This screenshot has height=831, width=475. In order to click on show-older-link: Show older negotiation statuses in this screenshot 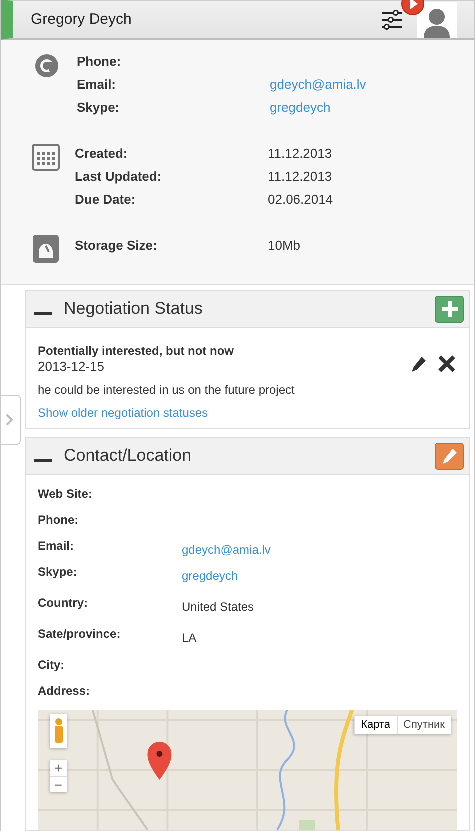, I will do `click(247, 413)`.